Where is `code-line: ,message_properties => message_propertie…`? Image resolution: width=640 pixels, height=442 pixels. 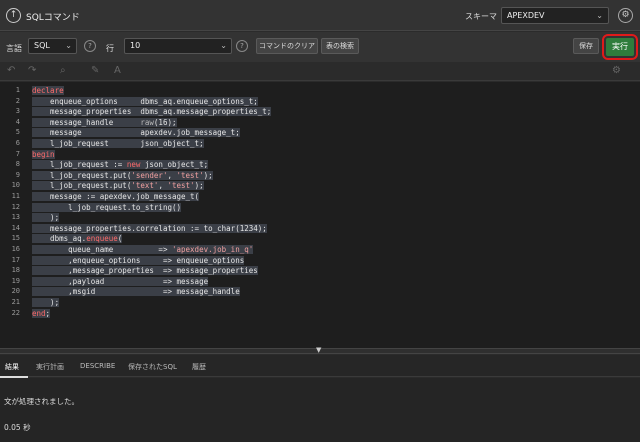
code-line: ,message_properties => message_propertie… is located at coordinates (145, 271).